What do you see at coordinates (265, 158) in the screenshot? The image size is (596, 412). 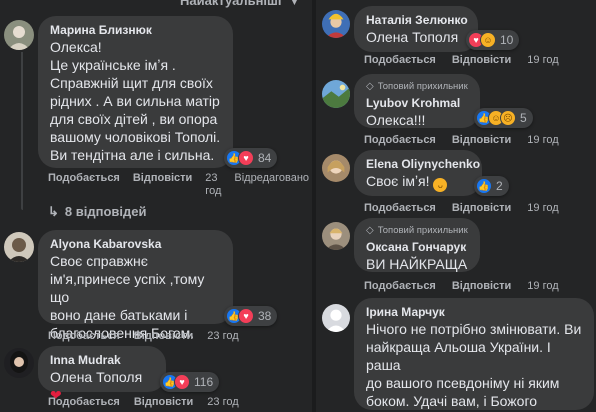 I see `reaction-count: 84` at bounding box center [265, 158].